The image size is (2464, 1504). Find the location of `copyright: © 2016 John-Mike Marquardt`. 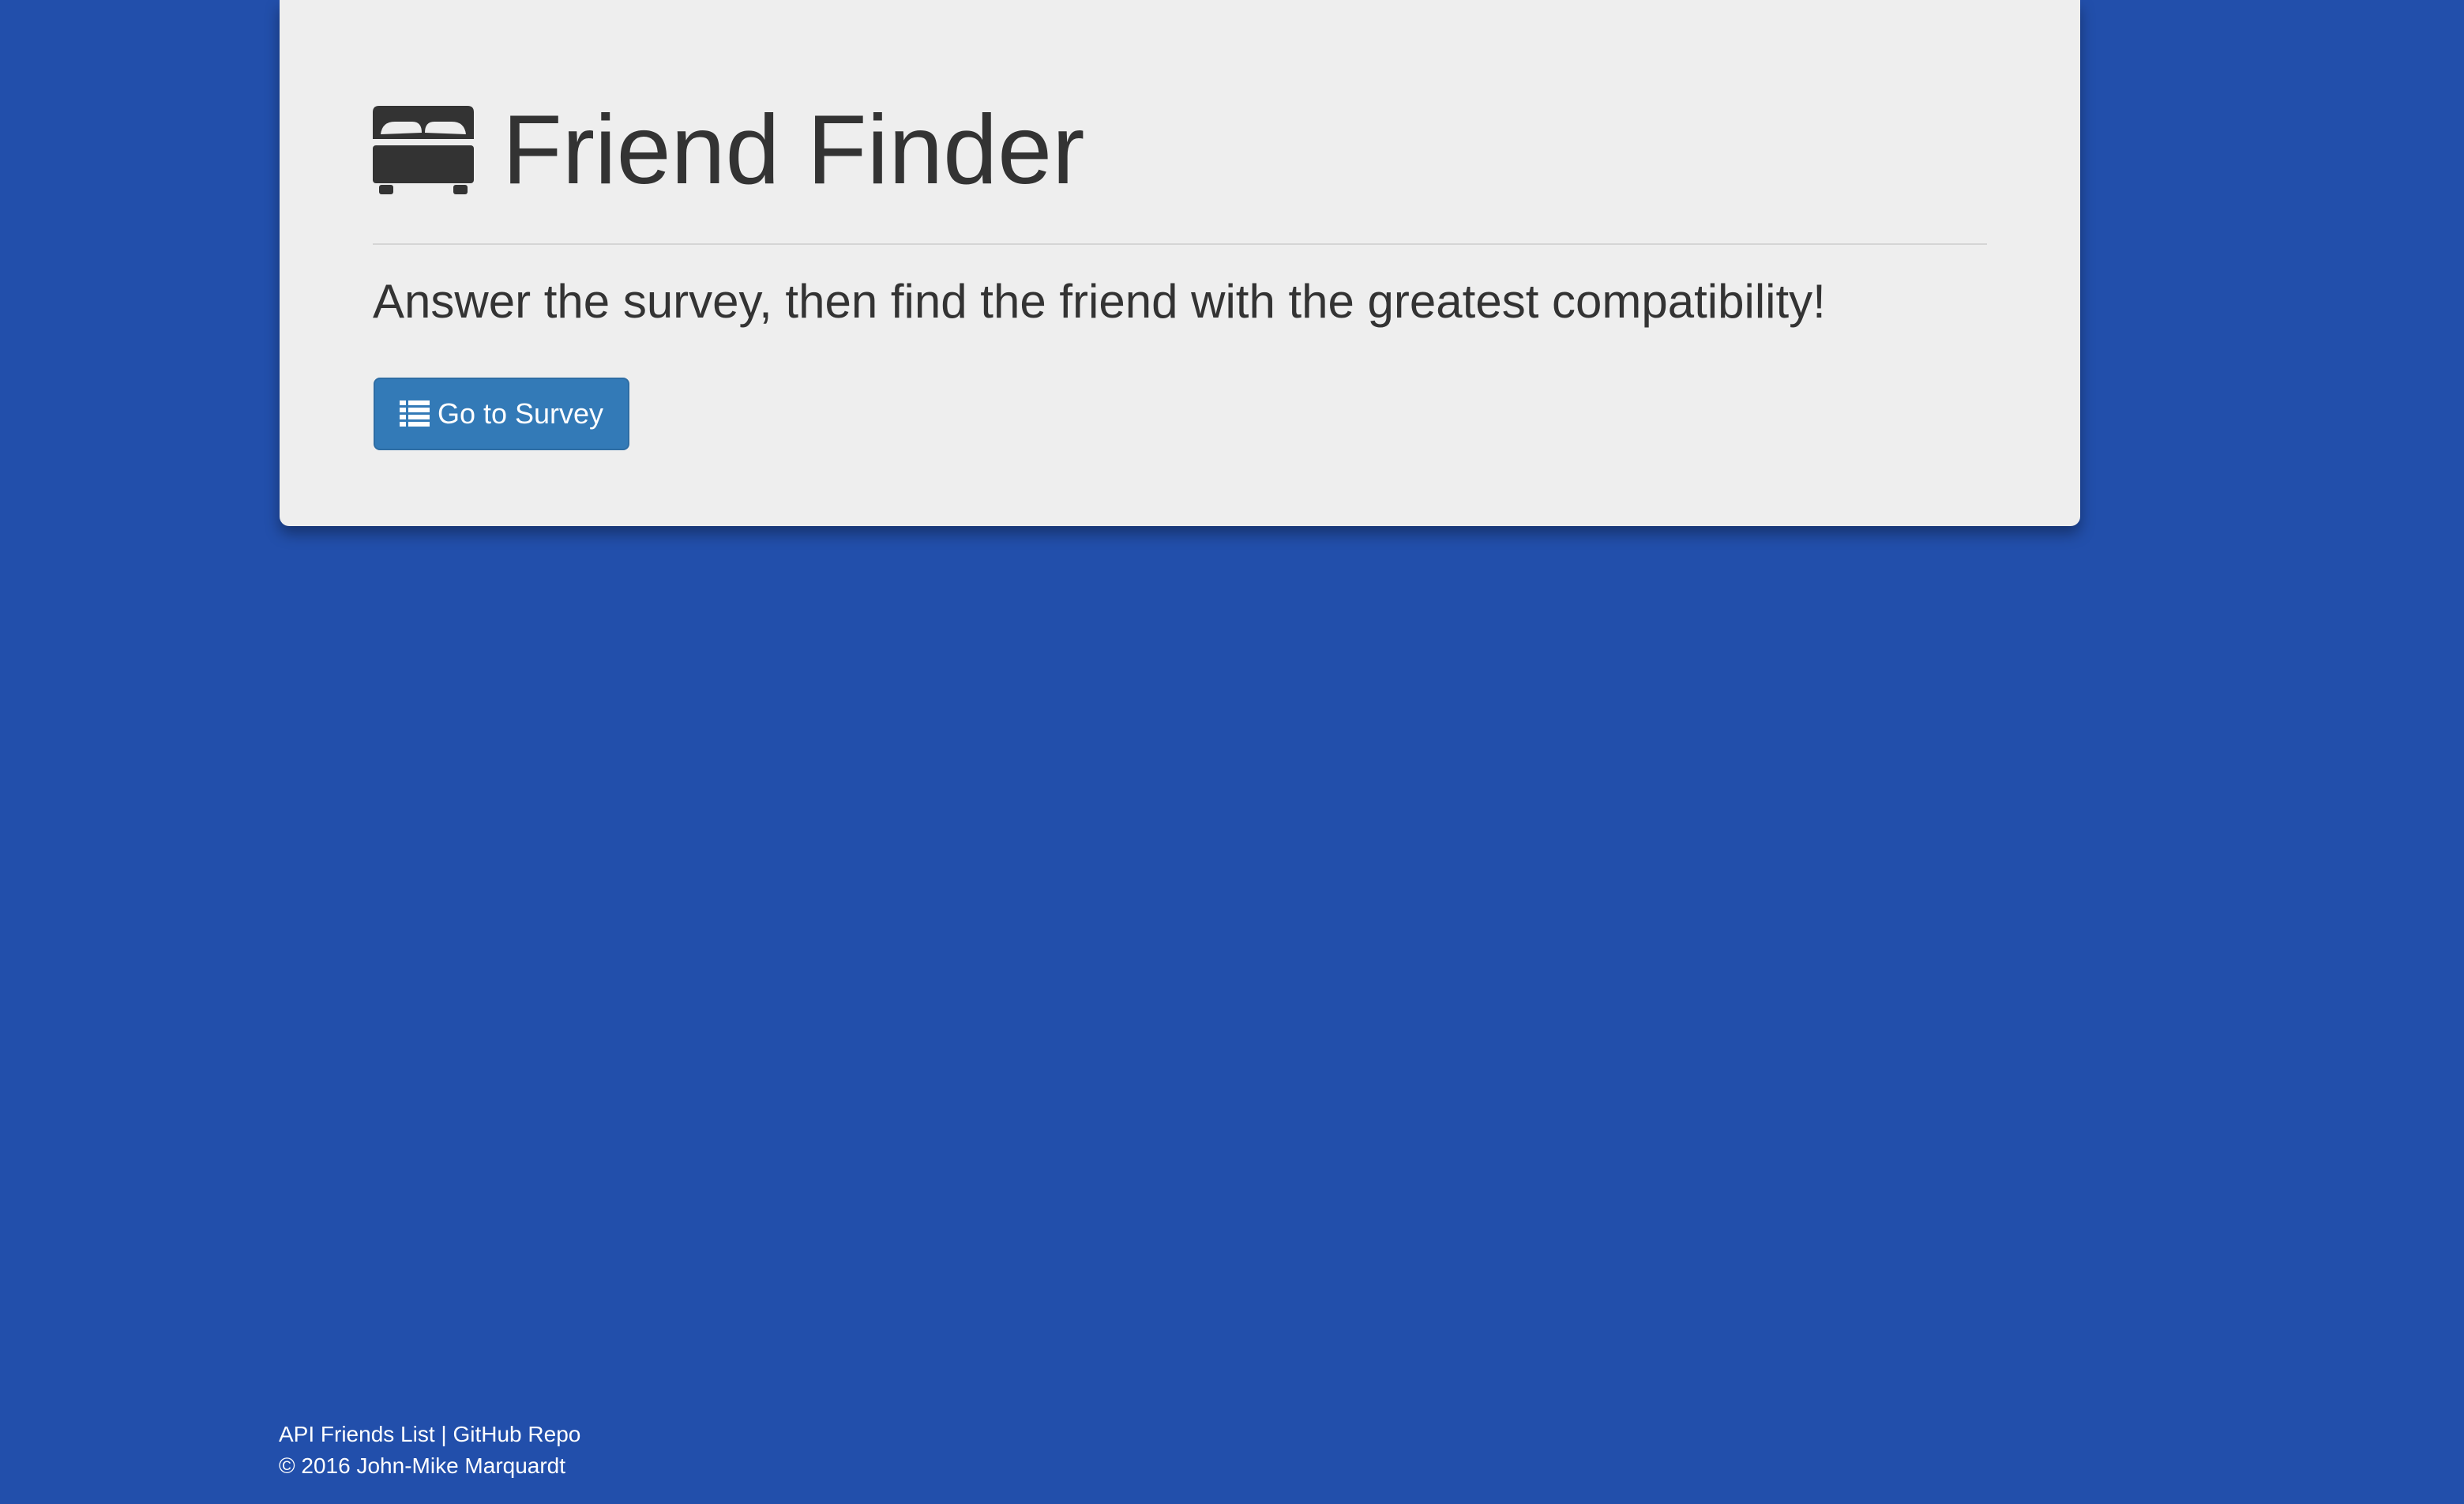

copyright: © 2016 John-Mike Marquardt is located at coordinates (422, 1465).